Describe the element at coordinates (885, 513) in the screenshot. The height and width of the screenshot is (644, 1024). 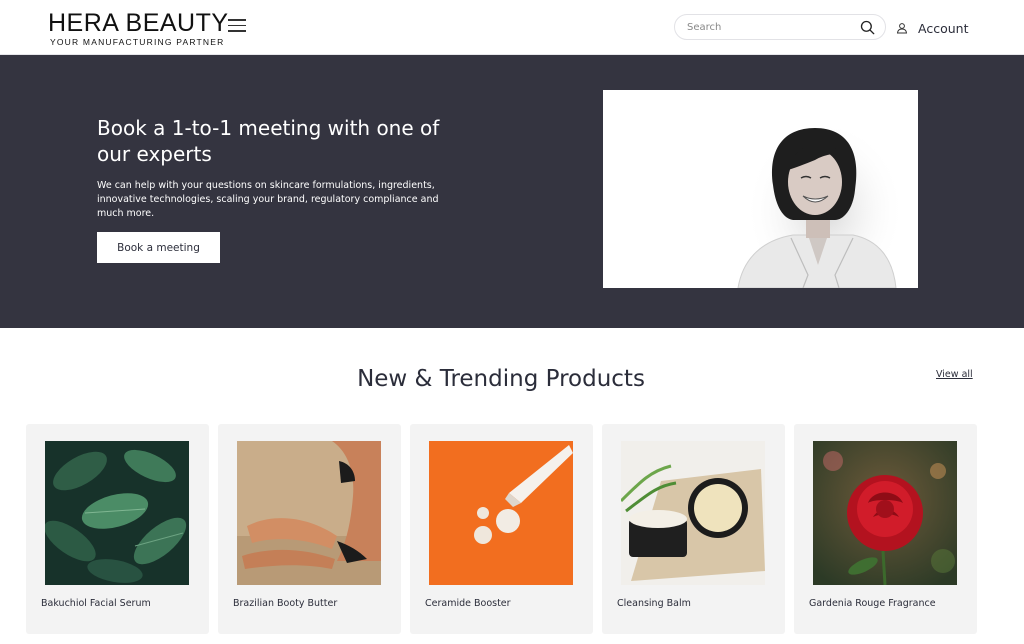
I see `product-image-red-rose` at that location.